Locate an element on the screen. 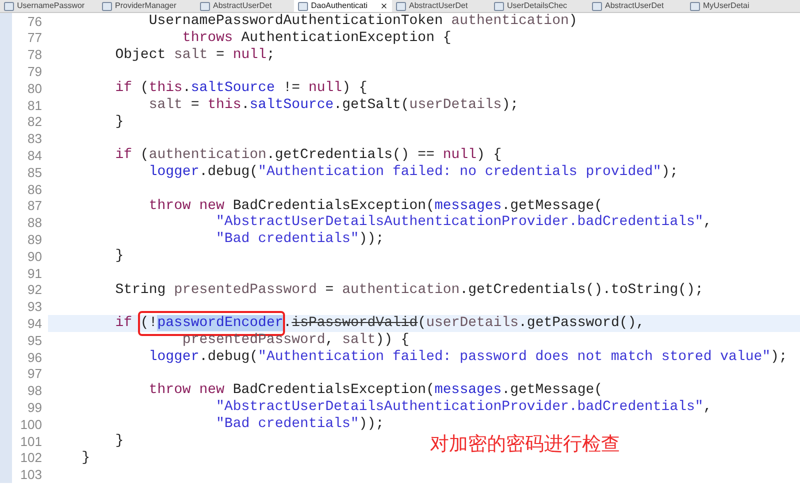  code-token: ) is located at coordinates (573, 21).